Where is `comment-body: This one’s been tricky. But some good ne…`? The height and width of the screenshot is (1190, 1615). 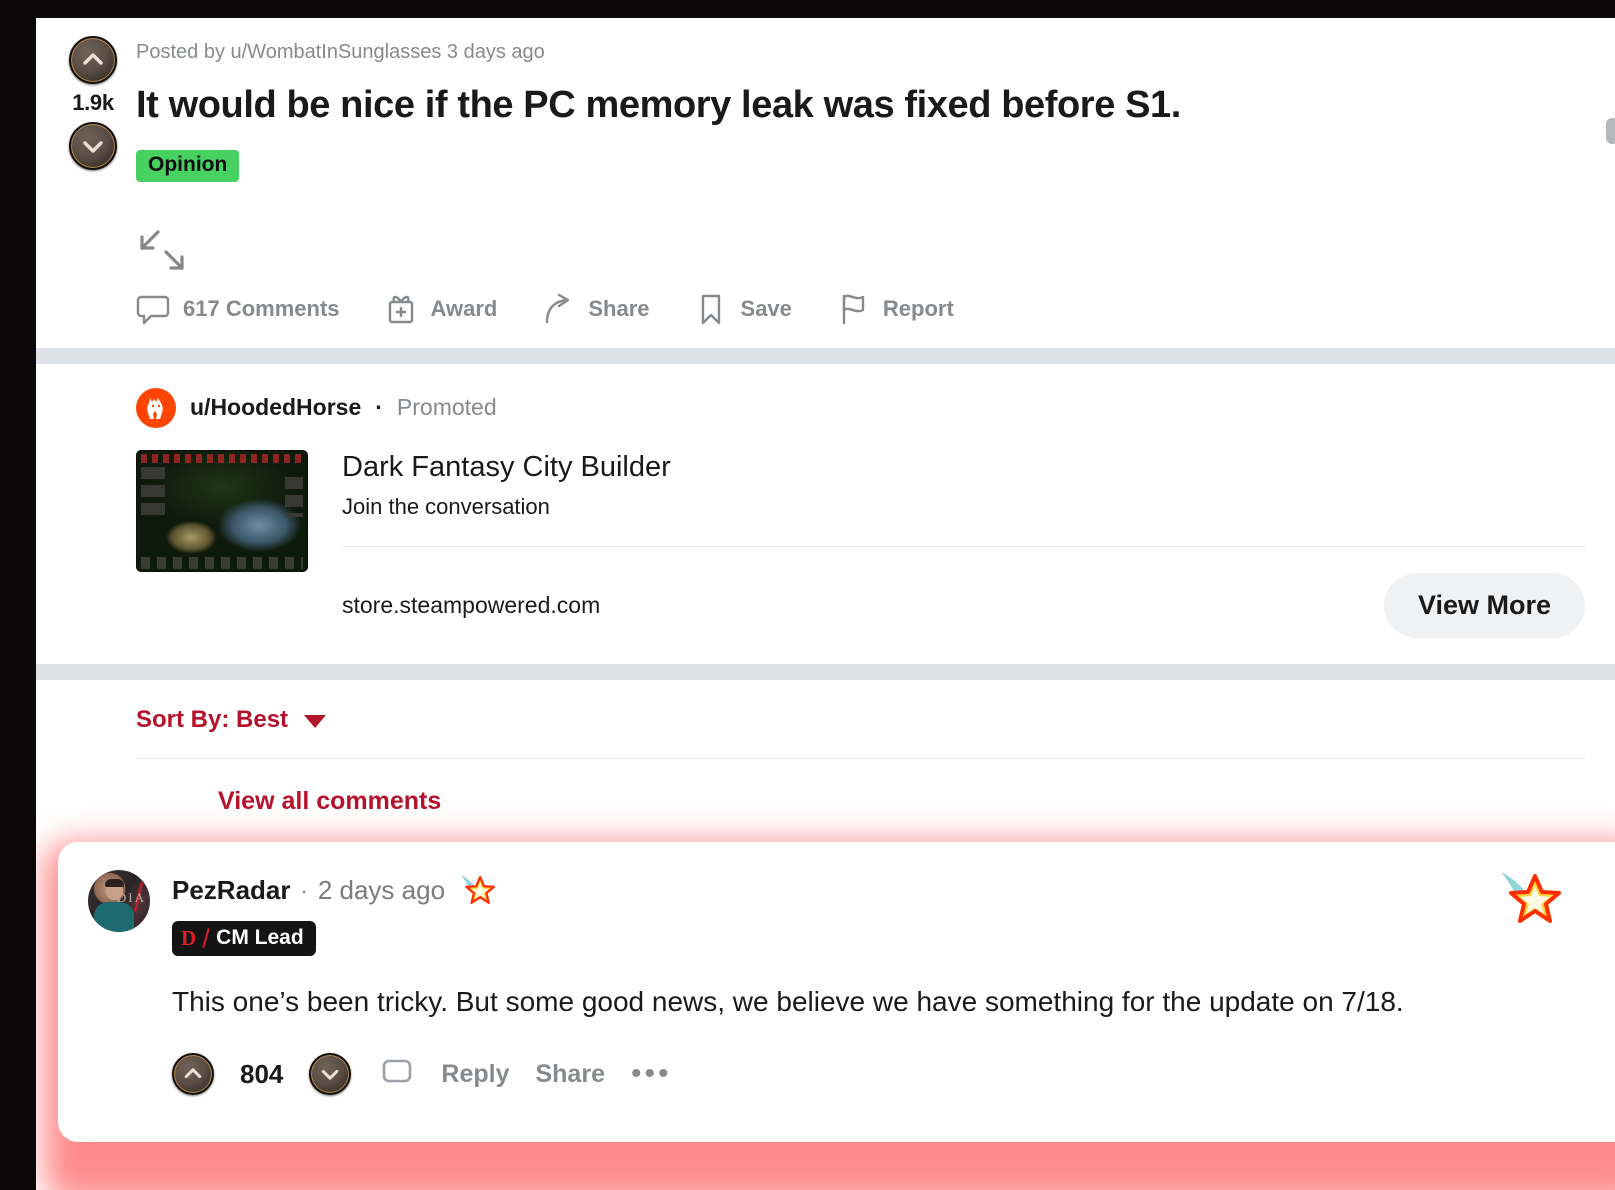 comment-body: This one’s been tricky. But some good ne… is located at coordinates (788, 1002).